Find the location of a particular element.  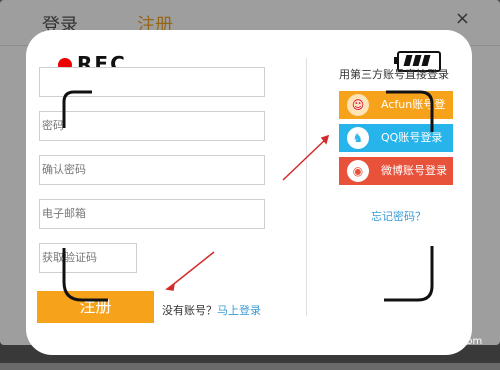

arrowhead is located at coordinates (170, 286).